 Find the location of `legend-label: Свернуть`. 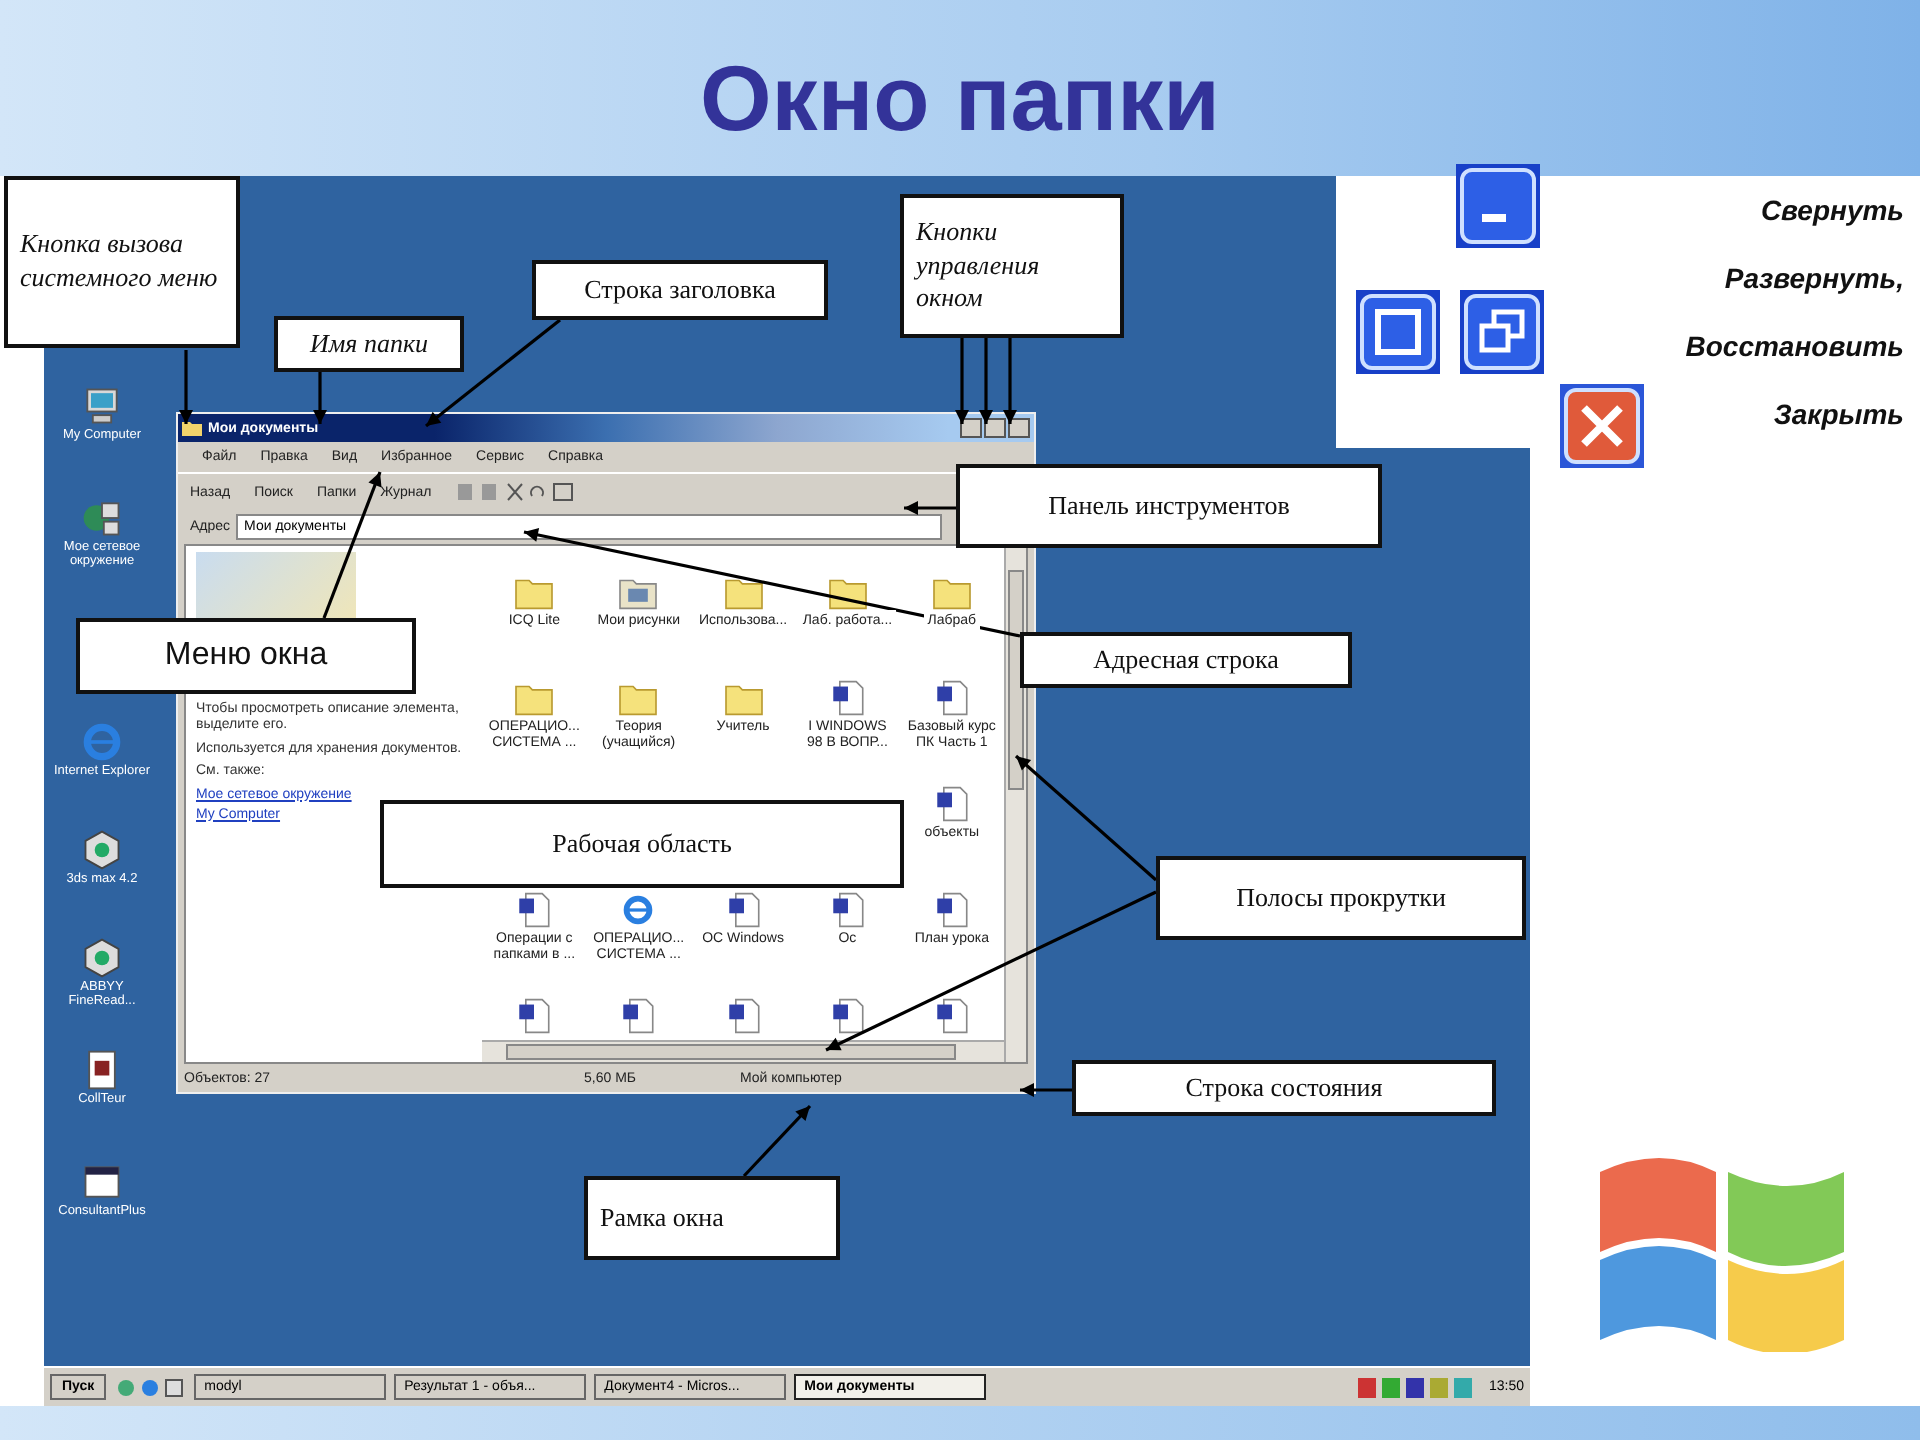

legend-label: Свернуть is located at coordinates (1832, 211).